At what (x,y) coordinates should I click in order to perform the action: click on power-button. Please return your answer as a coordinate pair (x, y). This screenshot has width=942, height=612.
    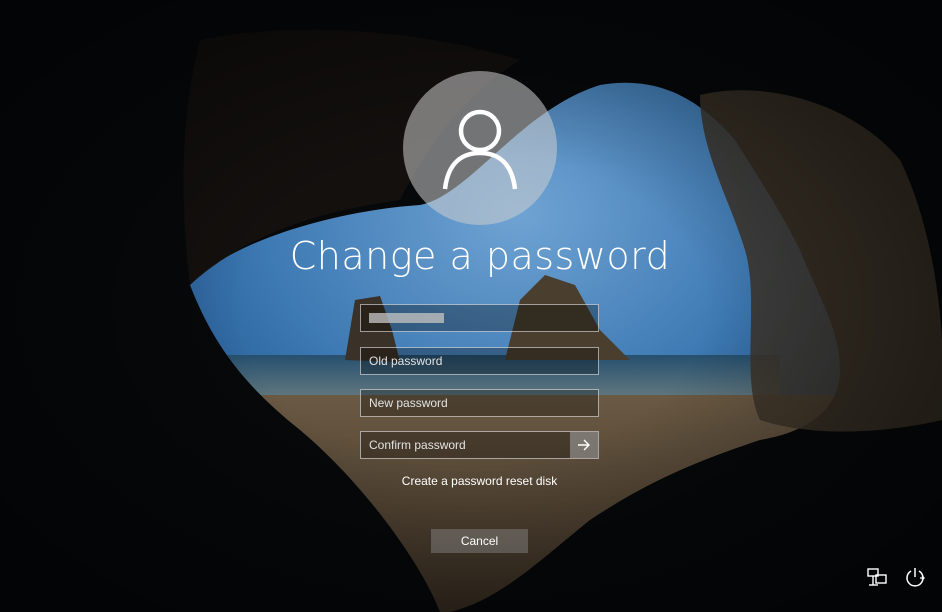
    Looking at the image, I should click on (915, 578).